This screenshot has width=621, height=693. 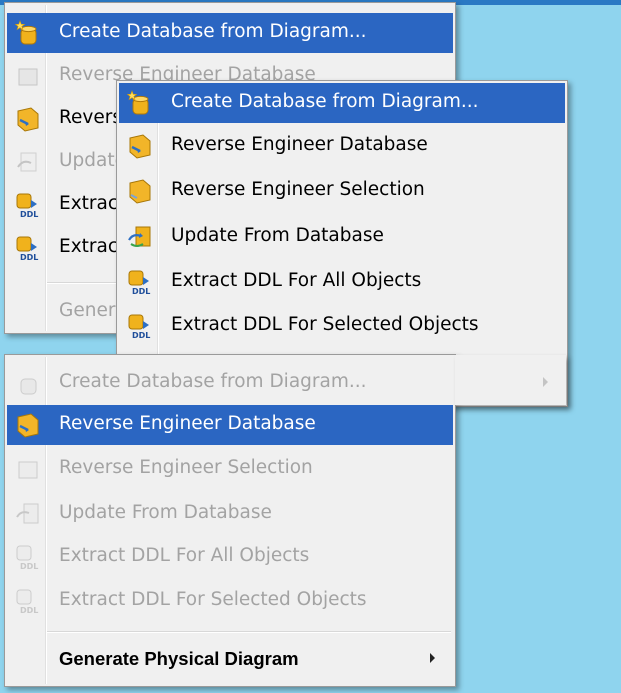 I want to click on back-menu-overhang, so click(x=510, y=380).